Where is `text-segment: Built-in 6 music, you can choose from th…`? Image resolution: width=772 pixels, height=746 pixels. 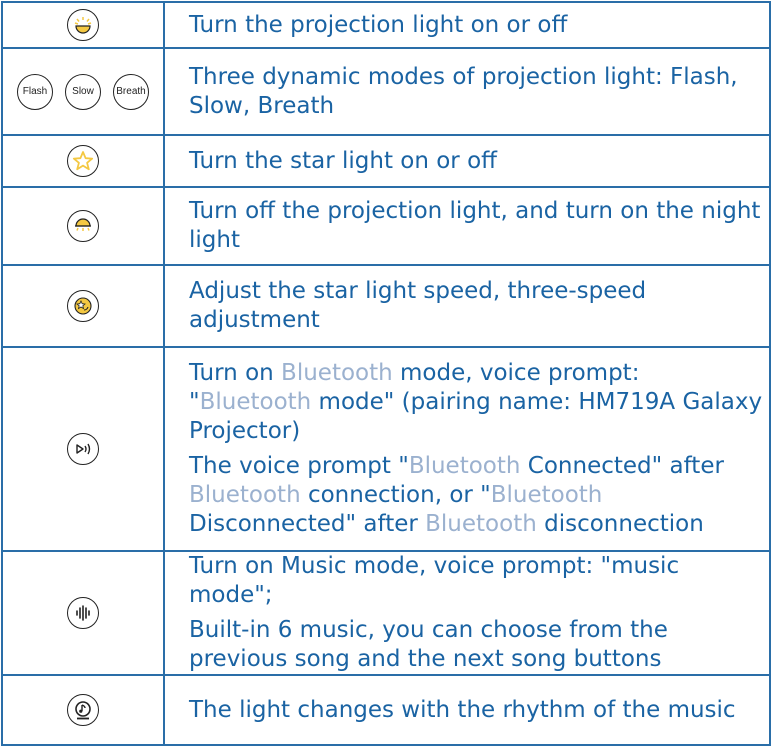 text-segment: Built-in 6 music, you can choose from th… is located at coordinates (428, 644).